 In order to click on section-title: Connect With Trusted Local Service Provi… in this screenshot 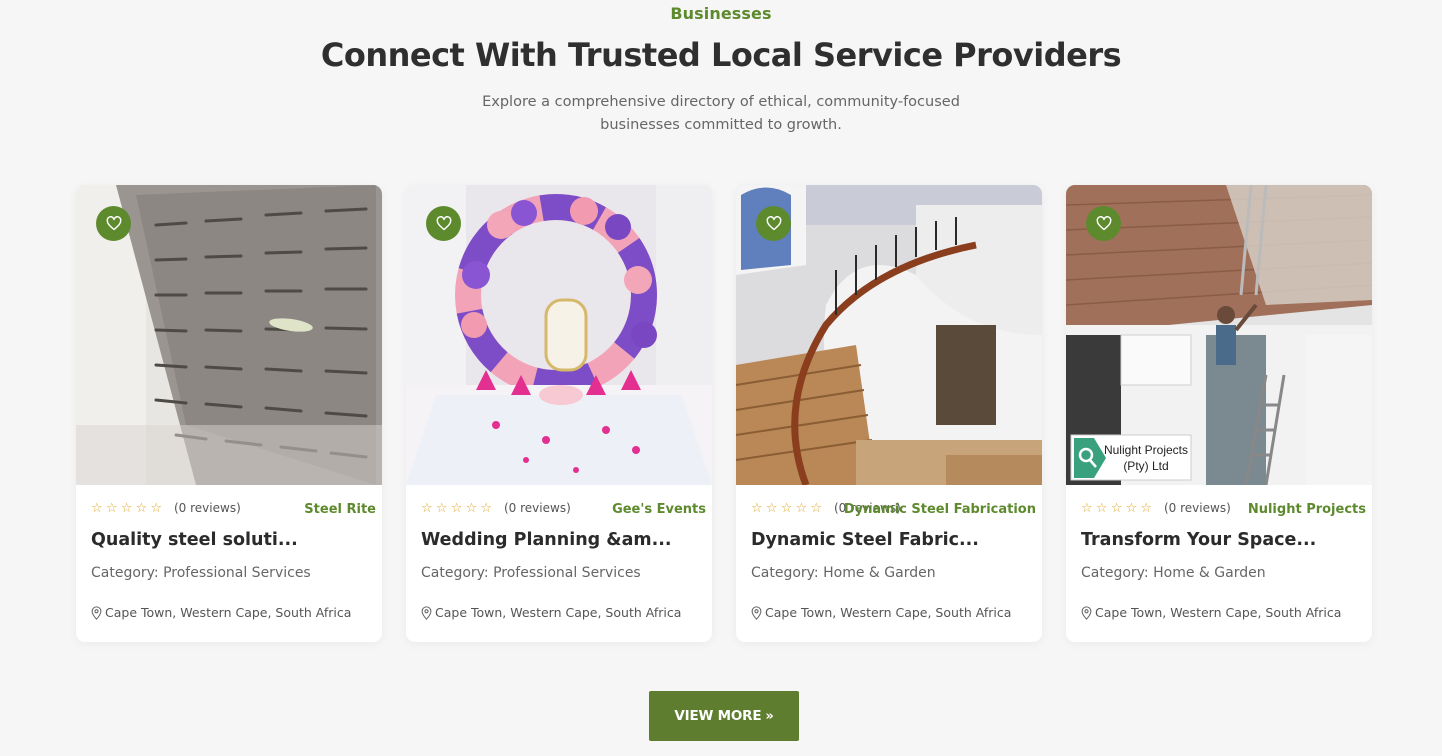, I will do `click(721, 55)`.